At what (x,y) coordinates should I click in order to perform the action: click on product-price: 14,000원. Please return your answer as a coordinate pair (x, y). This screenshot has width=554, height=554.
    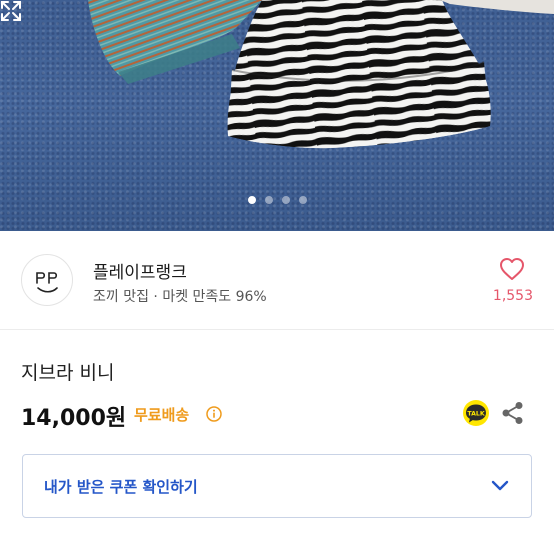
    Looking at the image, I should click on (74, 418).